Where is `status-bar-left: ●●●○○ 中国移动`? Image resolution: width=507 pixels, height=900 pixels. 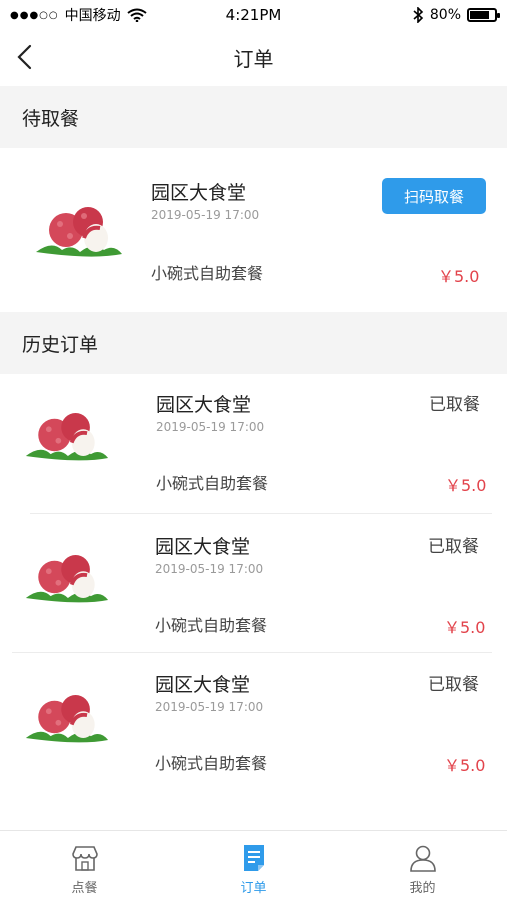 status-bar-left: ●●●○○ 中国移动 is located at coordinates (78, 15).